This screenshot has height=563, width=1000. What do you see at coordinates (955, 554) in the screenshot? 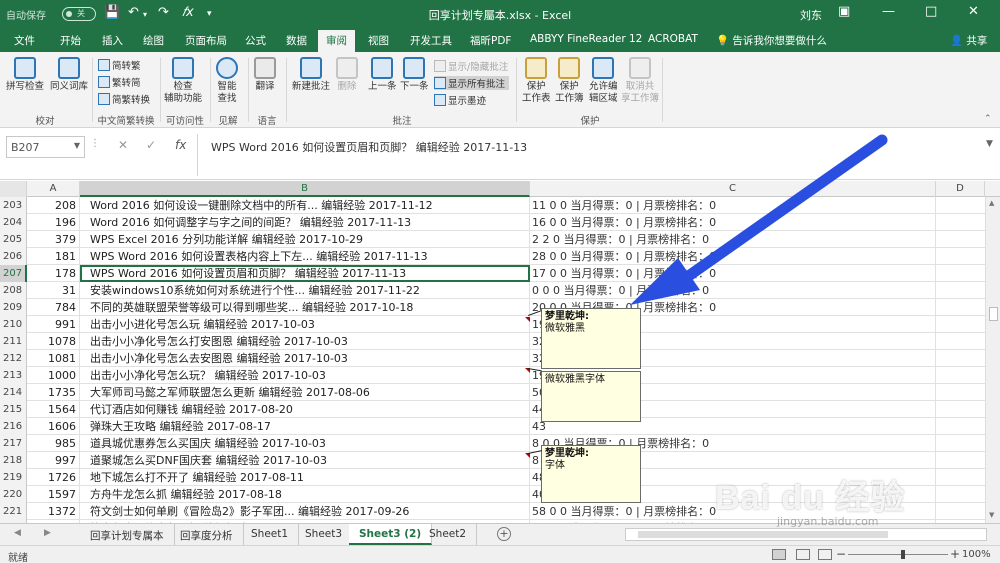
I see `zoom-in-icon: +` at bounding box center [955, 554].